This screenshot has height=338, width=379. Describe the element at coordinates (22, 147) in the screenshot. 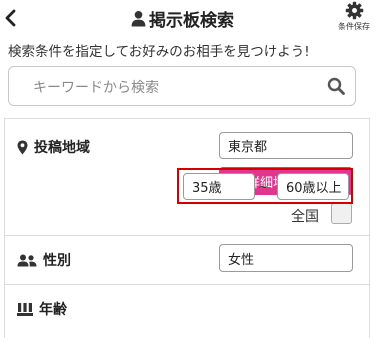

I see `map-marker-icon` at that location.